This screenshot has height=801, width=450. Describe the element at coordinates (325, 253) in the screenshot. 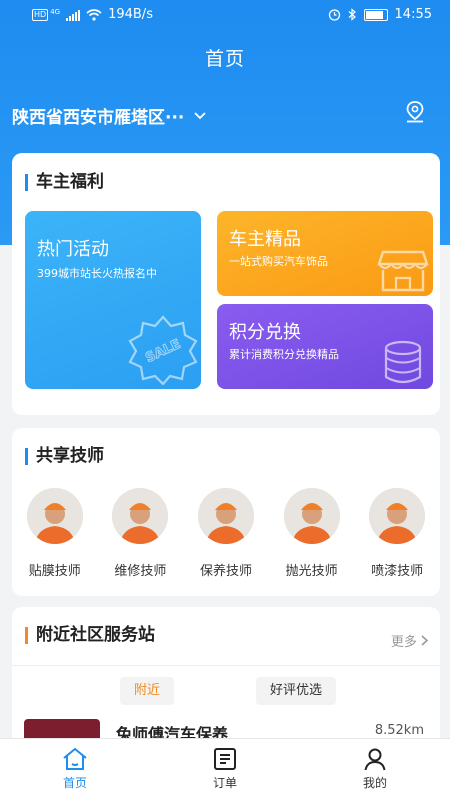

I see `boutique-tile: 车主精品 一站式购买汽车饰品` at that location.